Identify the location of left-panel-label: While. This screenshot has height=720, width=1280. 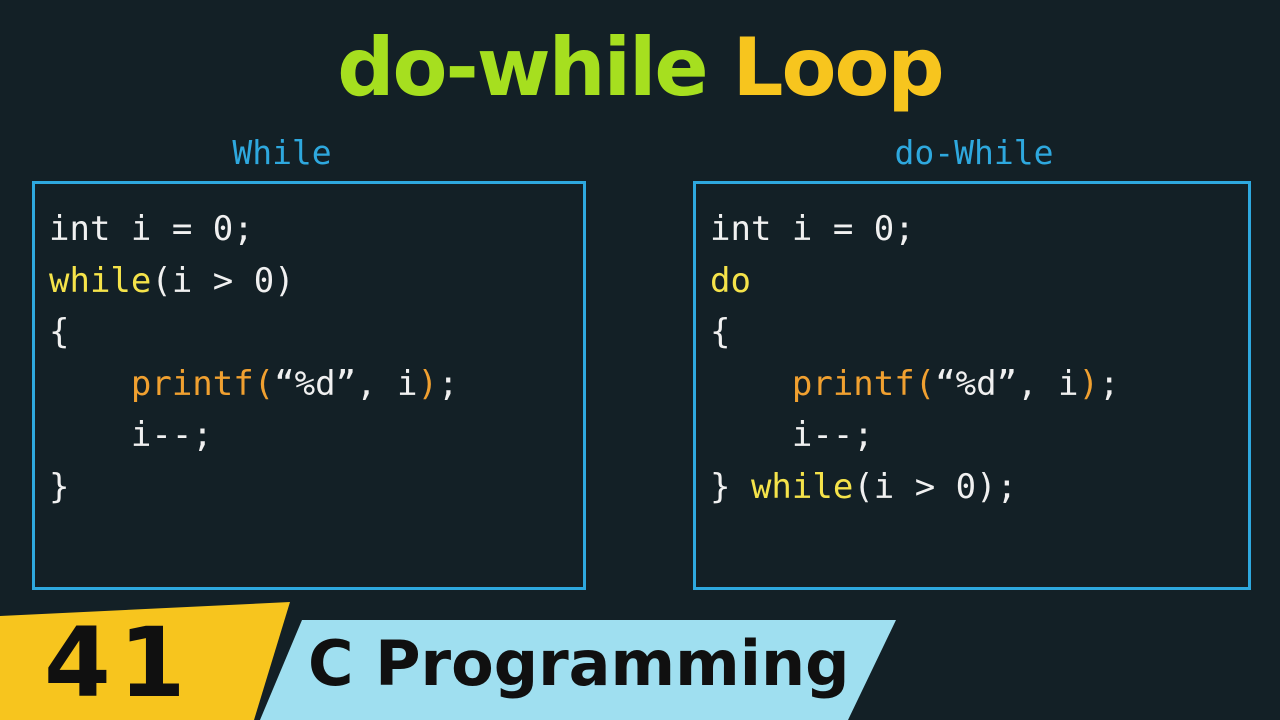
(282, 152).